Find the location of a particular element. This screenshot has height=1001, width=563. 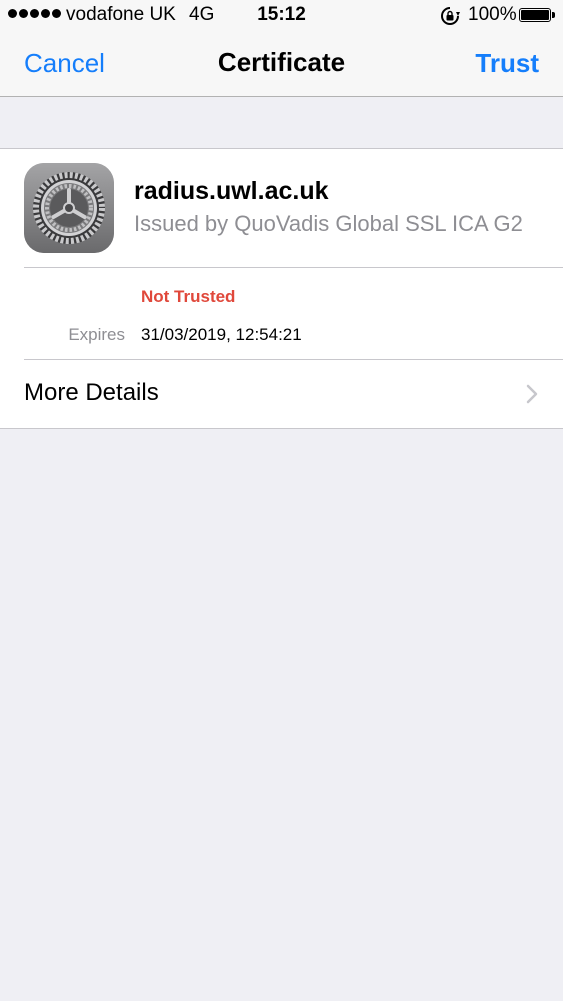

divider is located at coordinates (293, 267).